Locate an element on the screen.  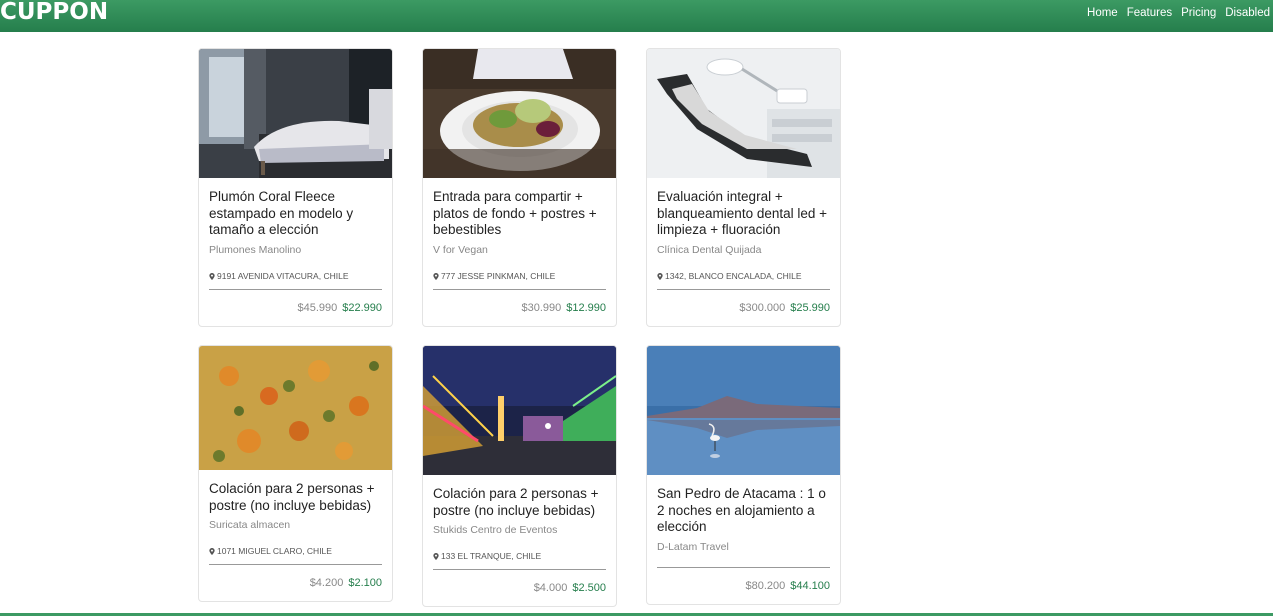
new-price: $12.990 is located at coordinates (586, 307).